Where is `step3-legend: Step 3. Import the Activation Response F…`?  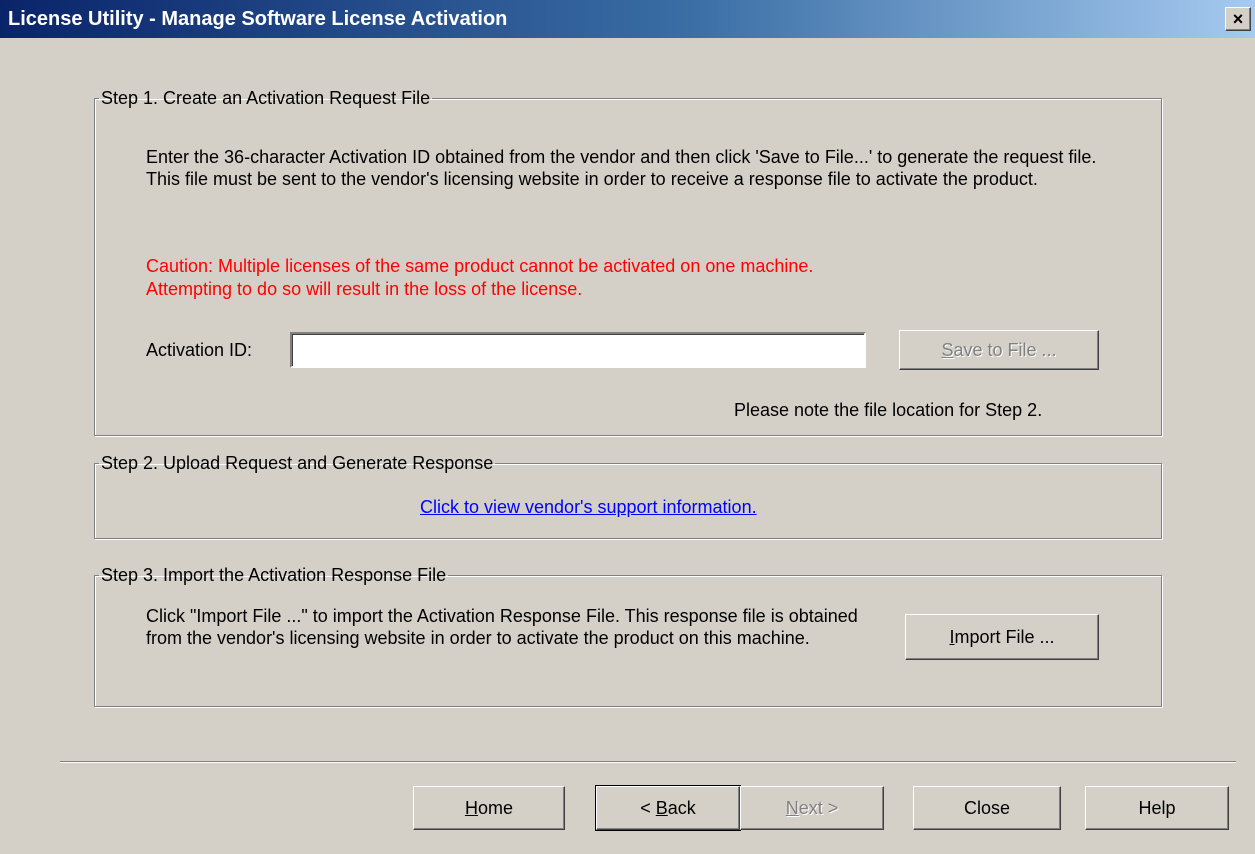
step3-legend: Step 3. Import the Activation Response F… is located at coordinates (274, 575).